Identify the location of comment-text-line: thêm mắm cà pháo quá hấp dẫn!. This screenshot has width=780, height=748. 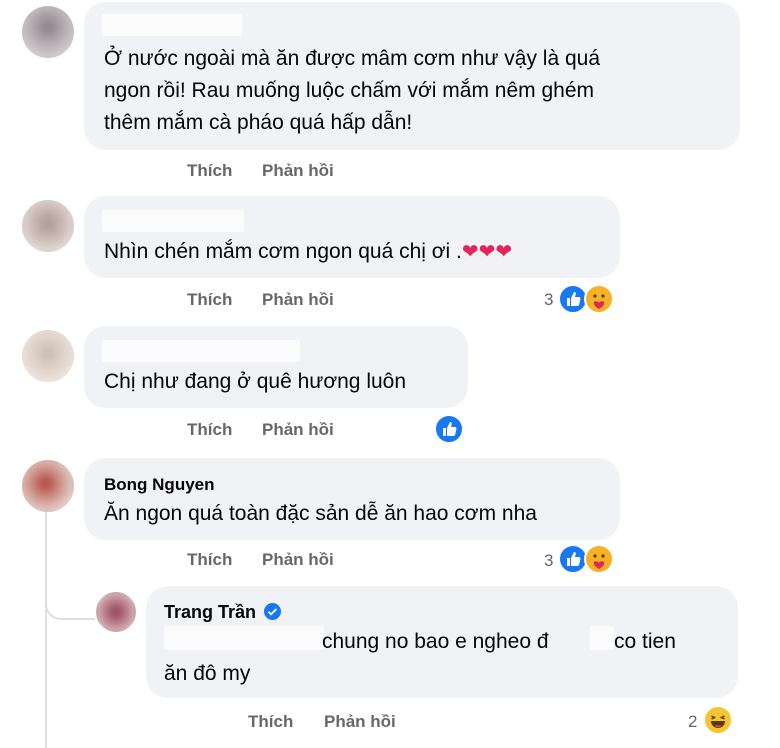
(258, 122).